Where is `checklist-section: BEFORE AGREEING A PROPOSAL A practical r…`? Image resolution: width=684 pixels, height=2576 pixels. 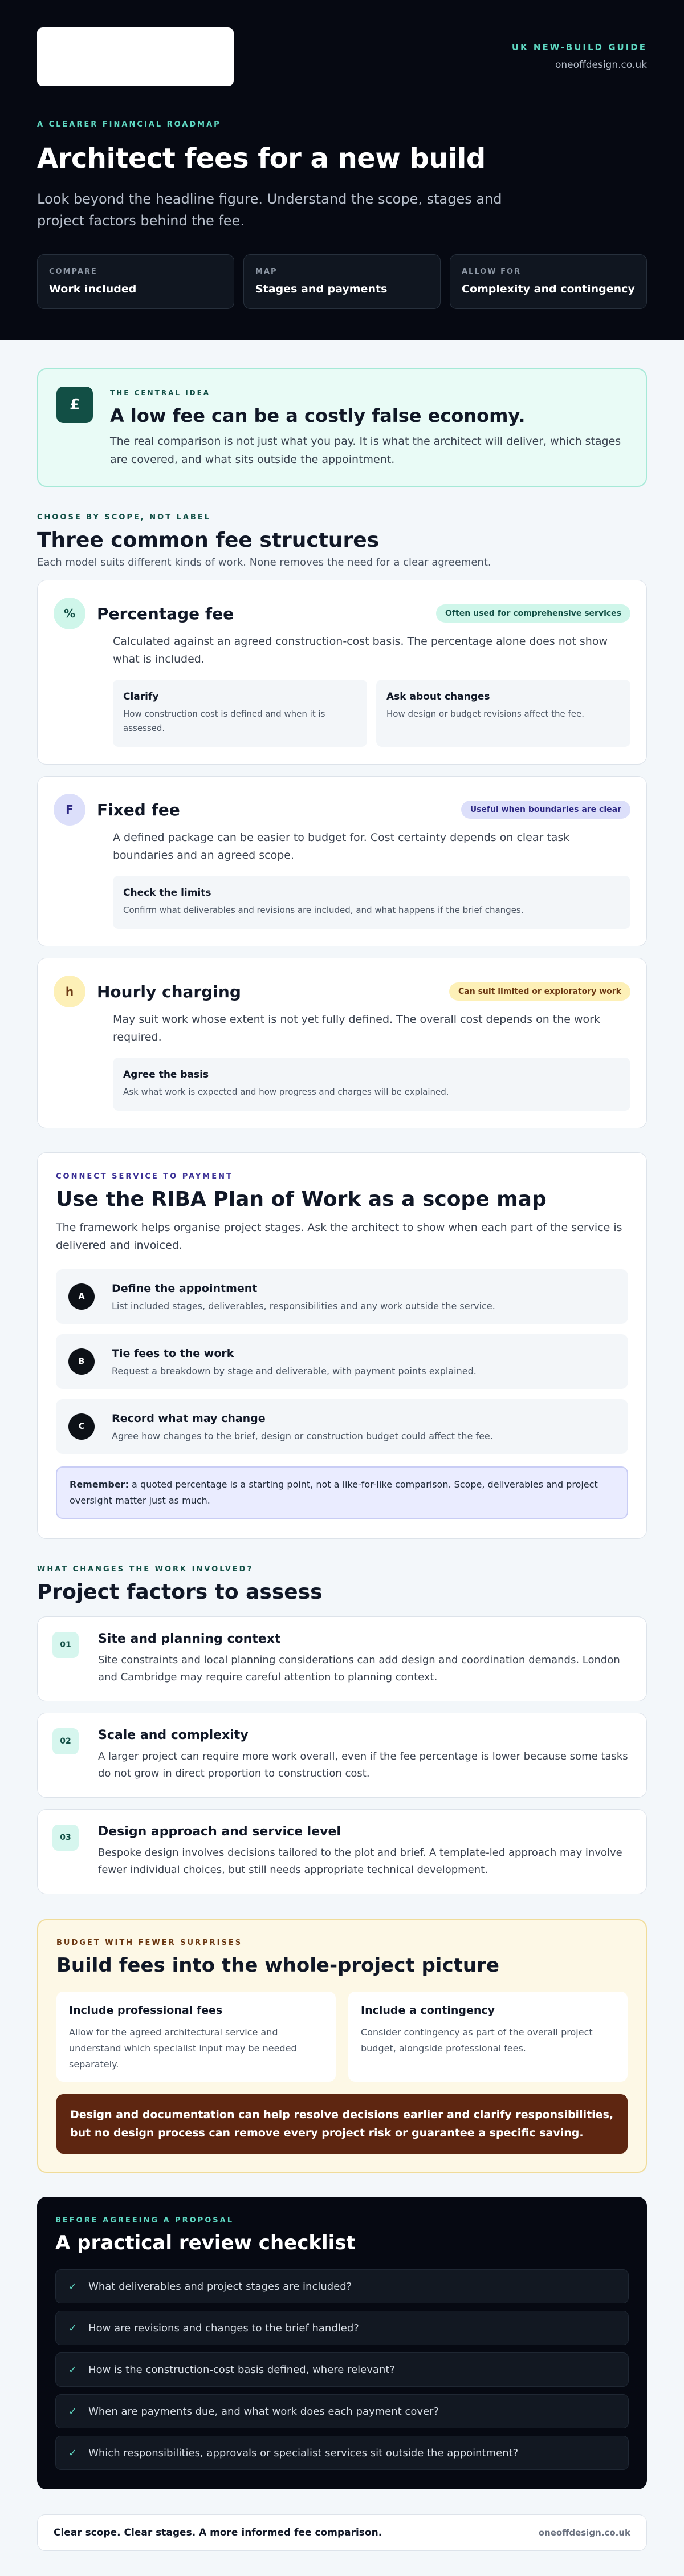
checklist-section: BEFORE AGREEING A PROPOSAL A practical r… is located at coordinates (342, 2343).